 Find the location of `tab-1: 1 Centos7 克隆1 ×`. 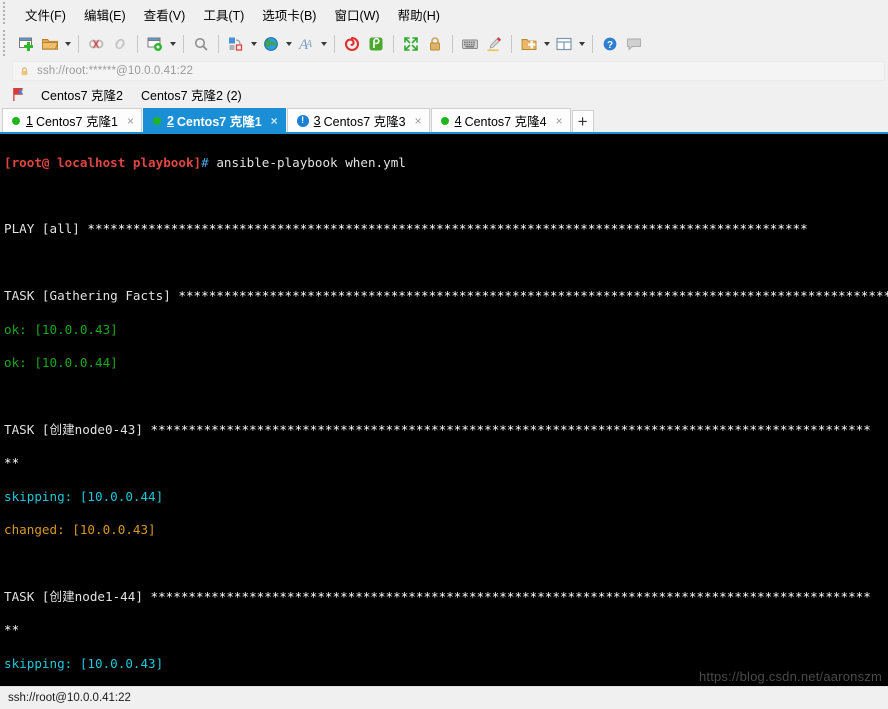

tab-1: 1 Centos7 克隆1 × is located at coordinates (72, 120).